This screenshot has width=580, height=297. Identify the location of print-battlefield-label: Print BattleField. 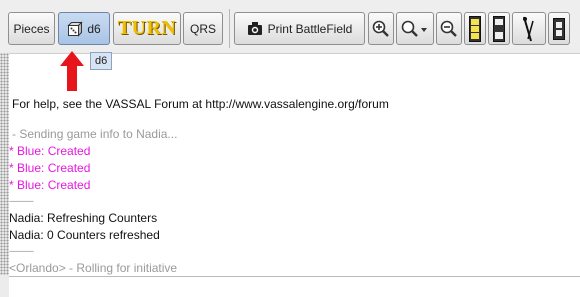
(310, 28).